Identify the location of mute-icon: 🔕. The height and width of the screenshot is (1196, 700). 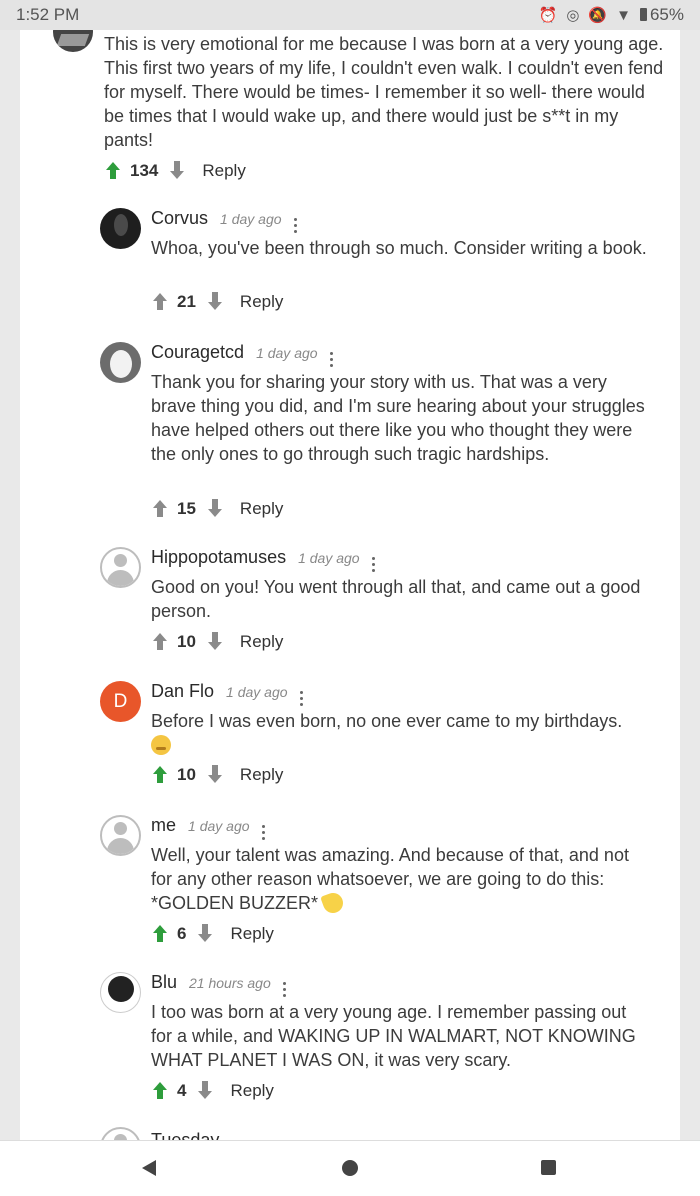
(598, 15).